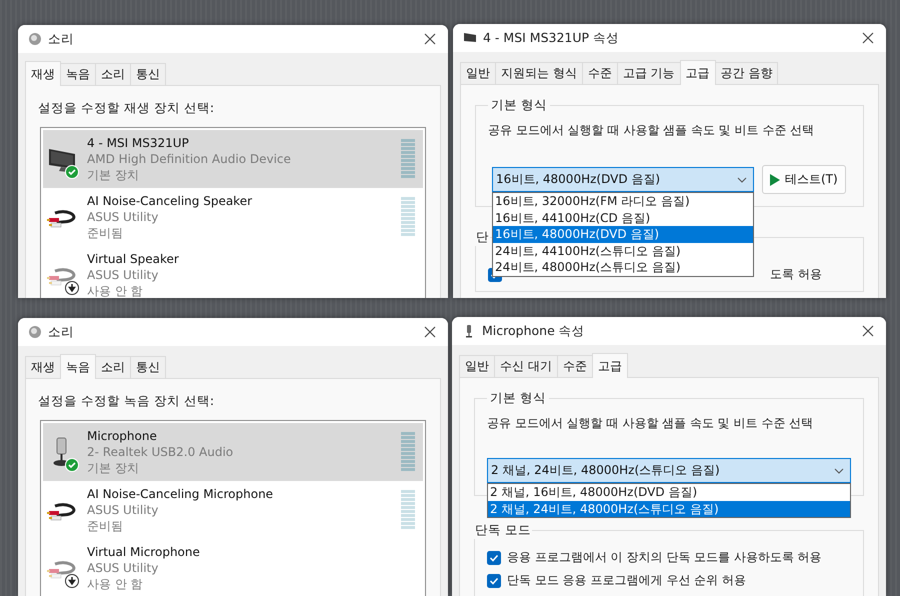 Image resolution: width=900 pixels, height=596 pixels. Describe the element at coordinates (127, 108) in the screenshot. I see `prompt-label: 설정을 수정할 재생 장치 선택:` at that location.